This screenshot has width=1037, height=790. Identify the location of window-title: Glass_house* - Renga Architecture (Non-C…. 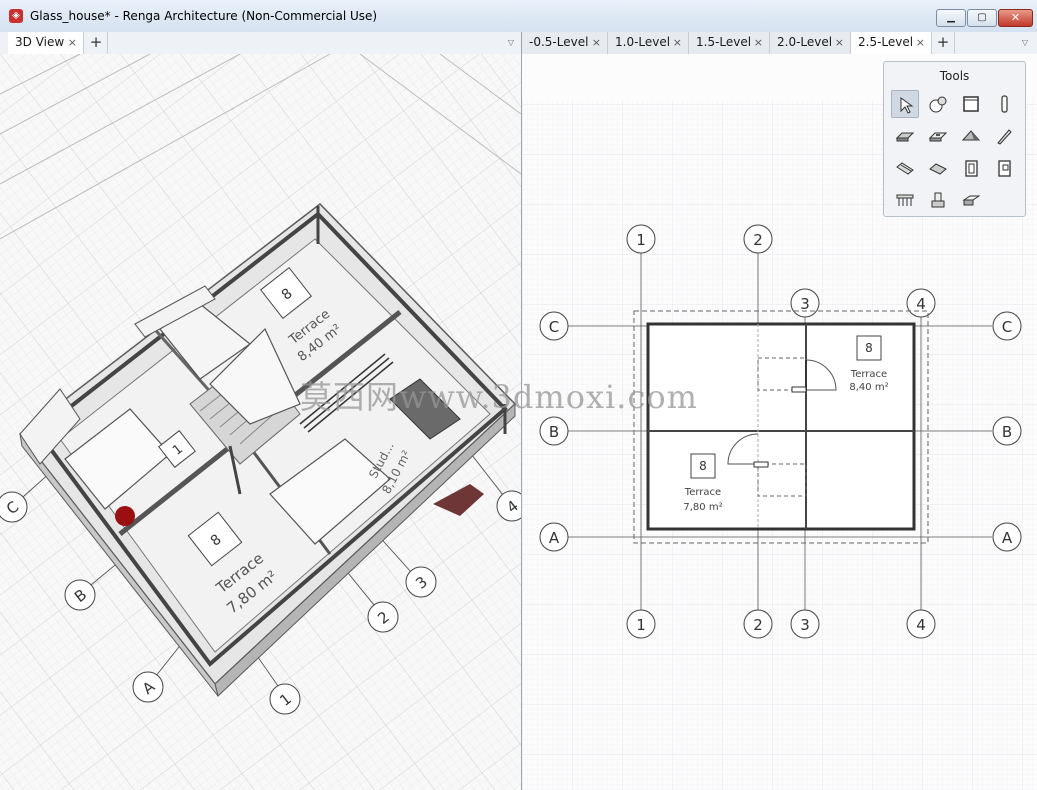
(204, 16).